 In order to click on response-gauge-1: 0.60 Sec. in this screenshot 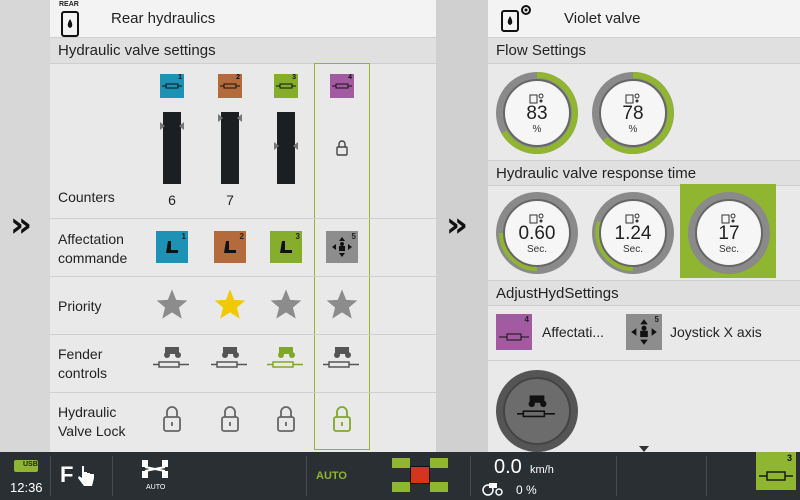, I will do `click(537, 233)`.